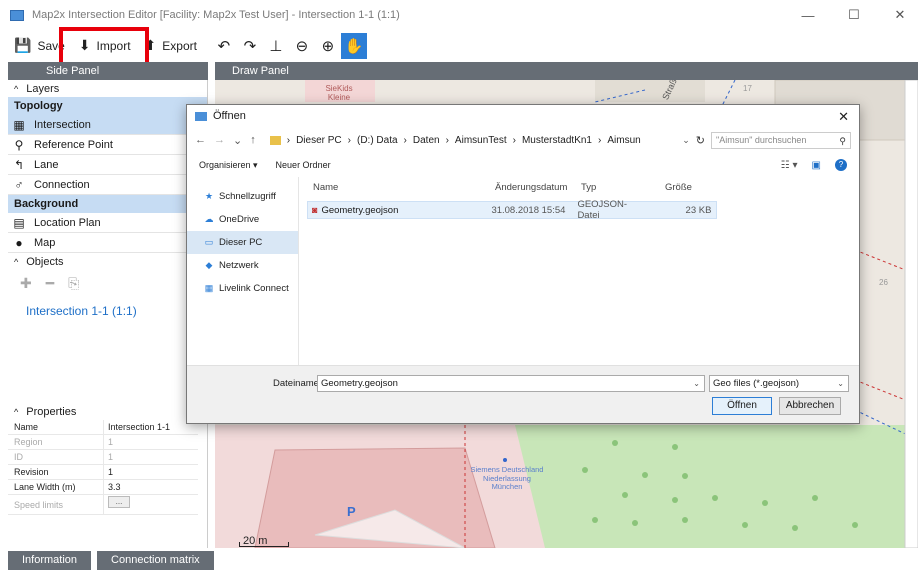 The width and height of the screenshot is (923, 570). I want to click on property-row: Region 1, so click(103, 442).